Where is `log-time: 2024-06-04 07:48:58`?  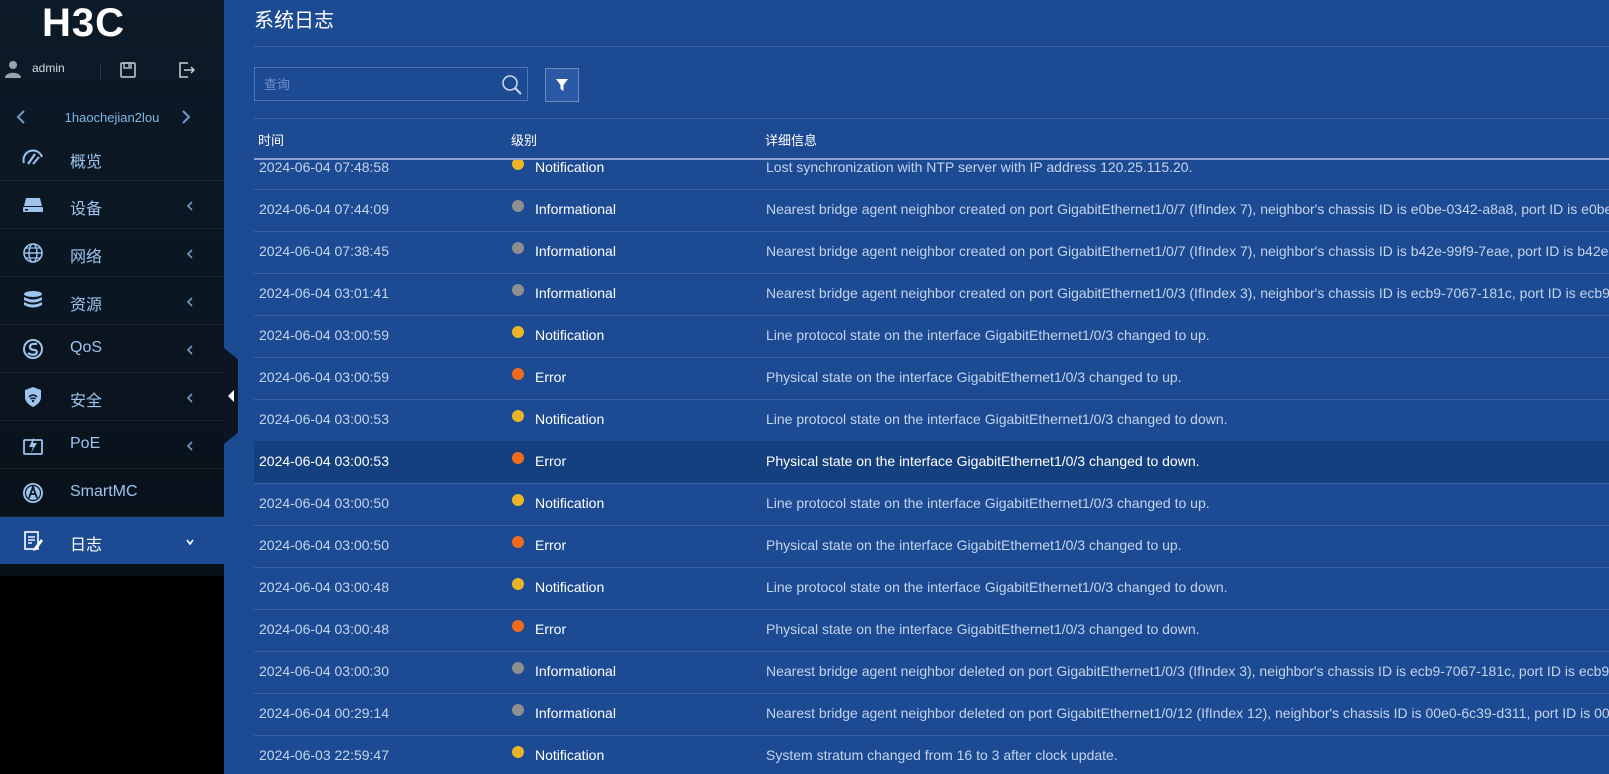
log-time: 2024-06-04 07:48:58 is located at coordinates (324, 167).